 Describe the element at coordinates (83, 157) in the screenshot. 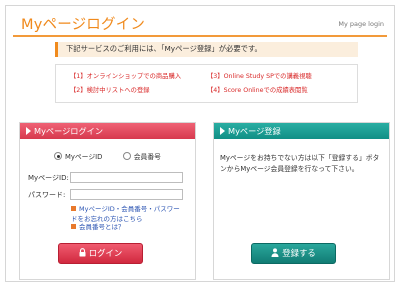

I see `radio-mypage-id-label: MyページID` at that location.